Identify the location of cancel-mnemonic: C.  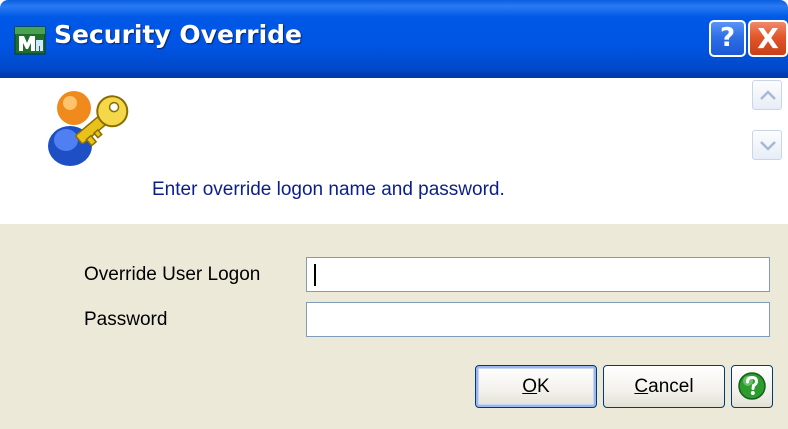
(641, 386).